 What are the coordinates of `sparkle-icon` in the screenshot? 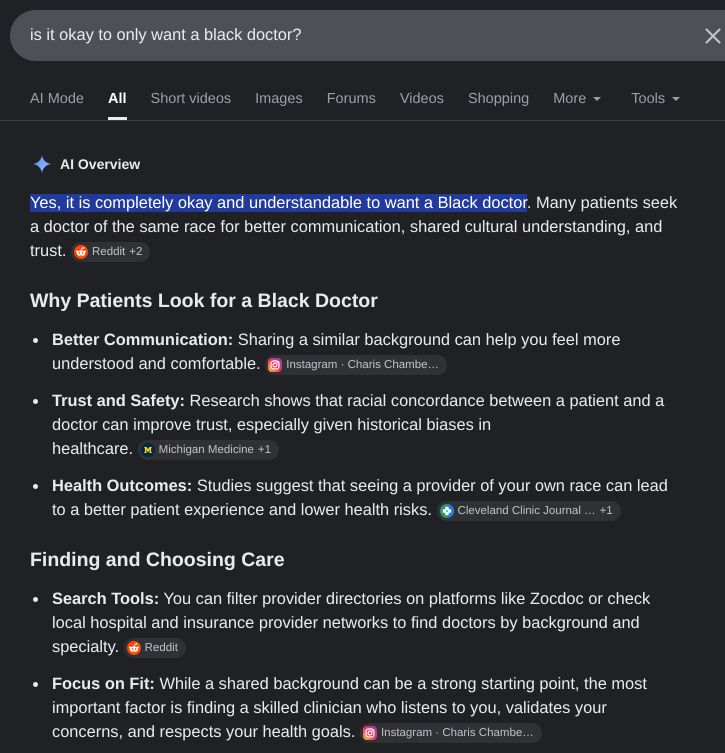 It's located at (42, 164).